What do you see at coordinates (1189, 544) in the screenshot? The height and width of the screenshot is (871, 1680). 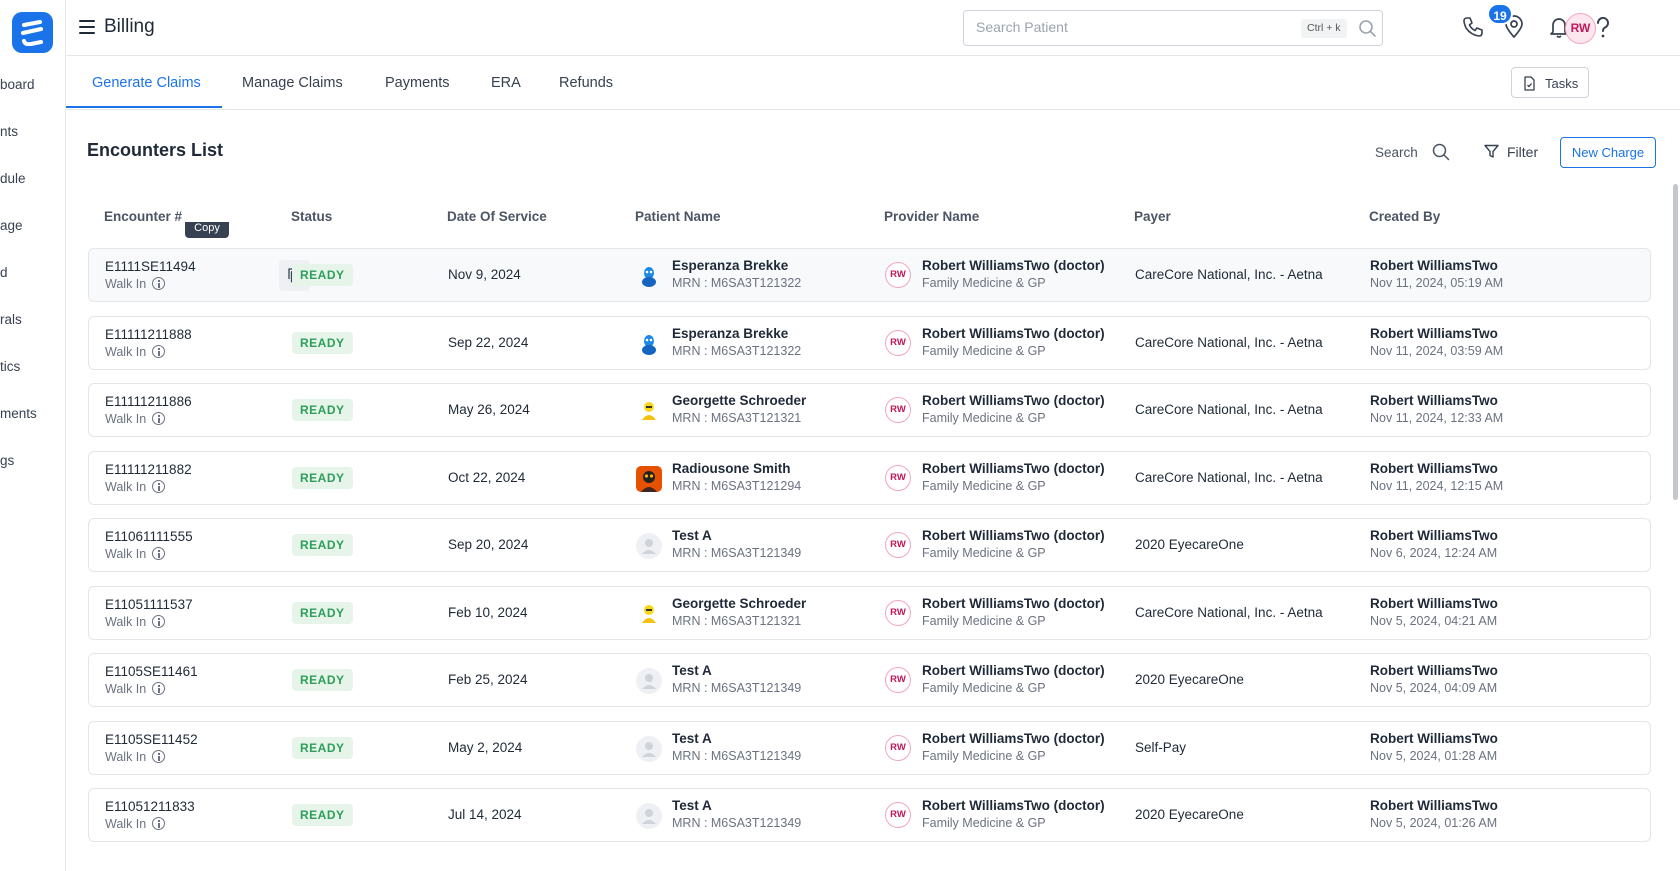 I see `payer-name: 2020 EyecareOne` at bounding box center [1189, 544].